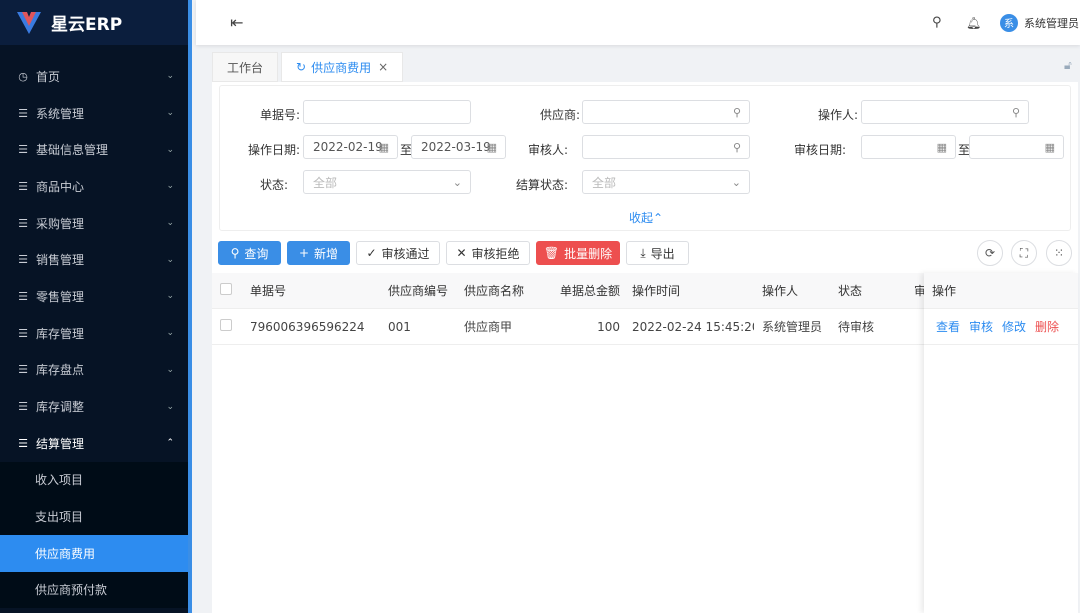  What do you see at coordinates (94, 259) in the screenshot?
I see `sidebar-item: ☰ 销售管理 ⌄` at bounding box center [94, 259].